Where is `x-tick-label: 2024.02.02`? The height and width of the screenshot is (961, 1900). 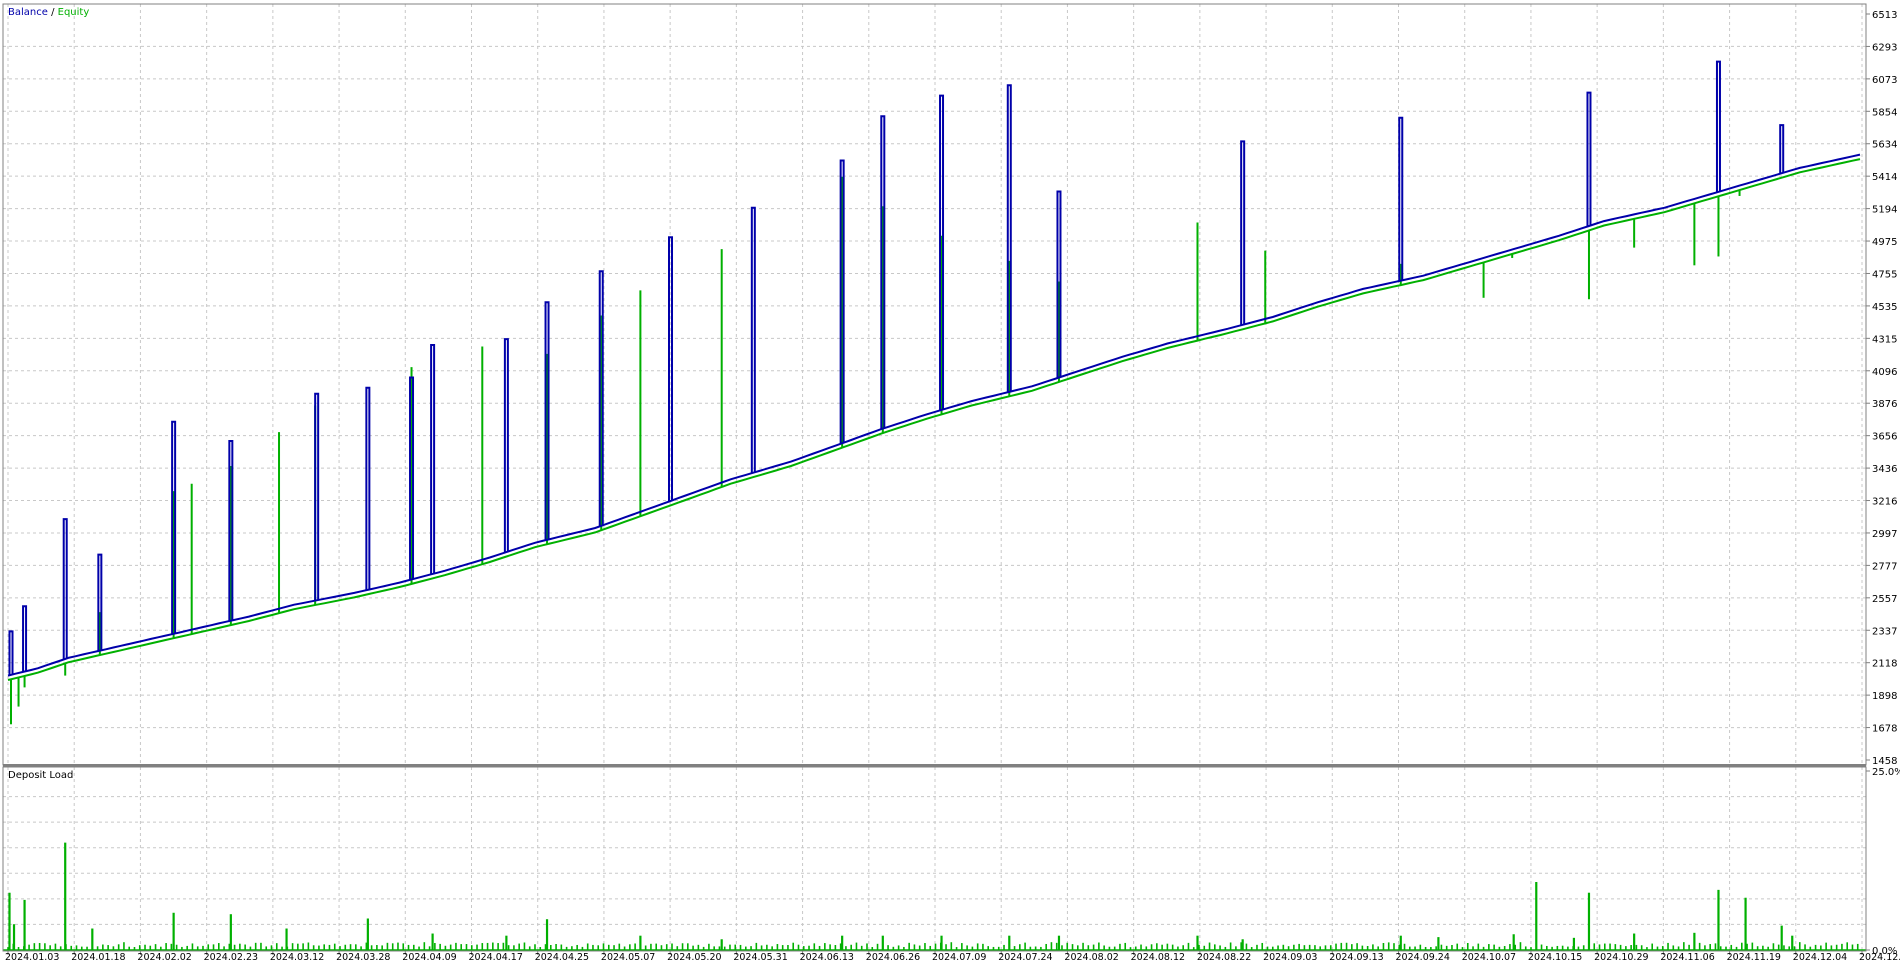 x-tick-label: 2024.02.02 is located at coordinates (164, 956).